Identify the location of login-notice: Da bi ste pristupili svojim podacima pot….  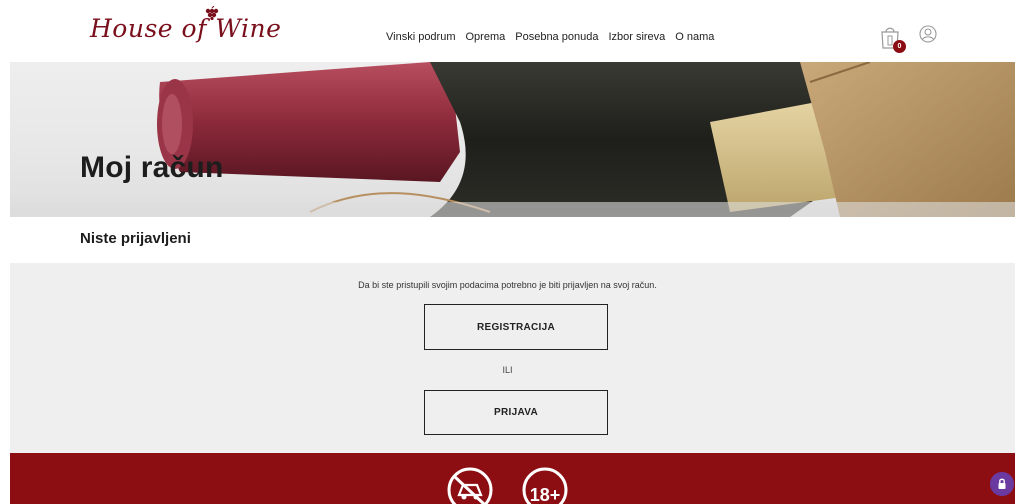
(507, 285).